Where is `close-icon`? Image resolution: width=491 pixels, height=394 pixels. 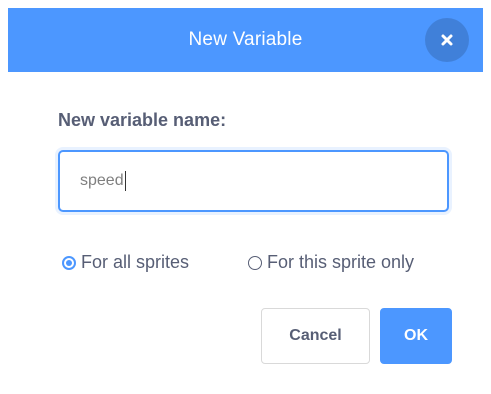 close-icon is located at coordinates (447, 40).